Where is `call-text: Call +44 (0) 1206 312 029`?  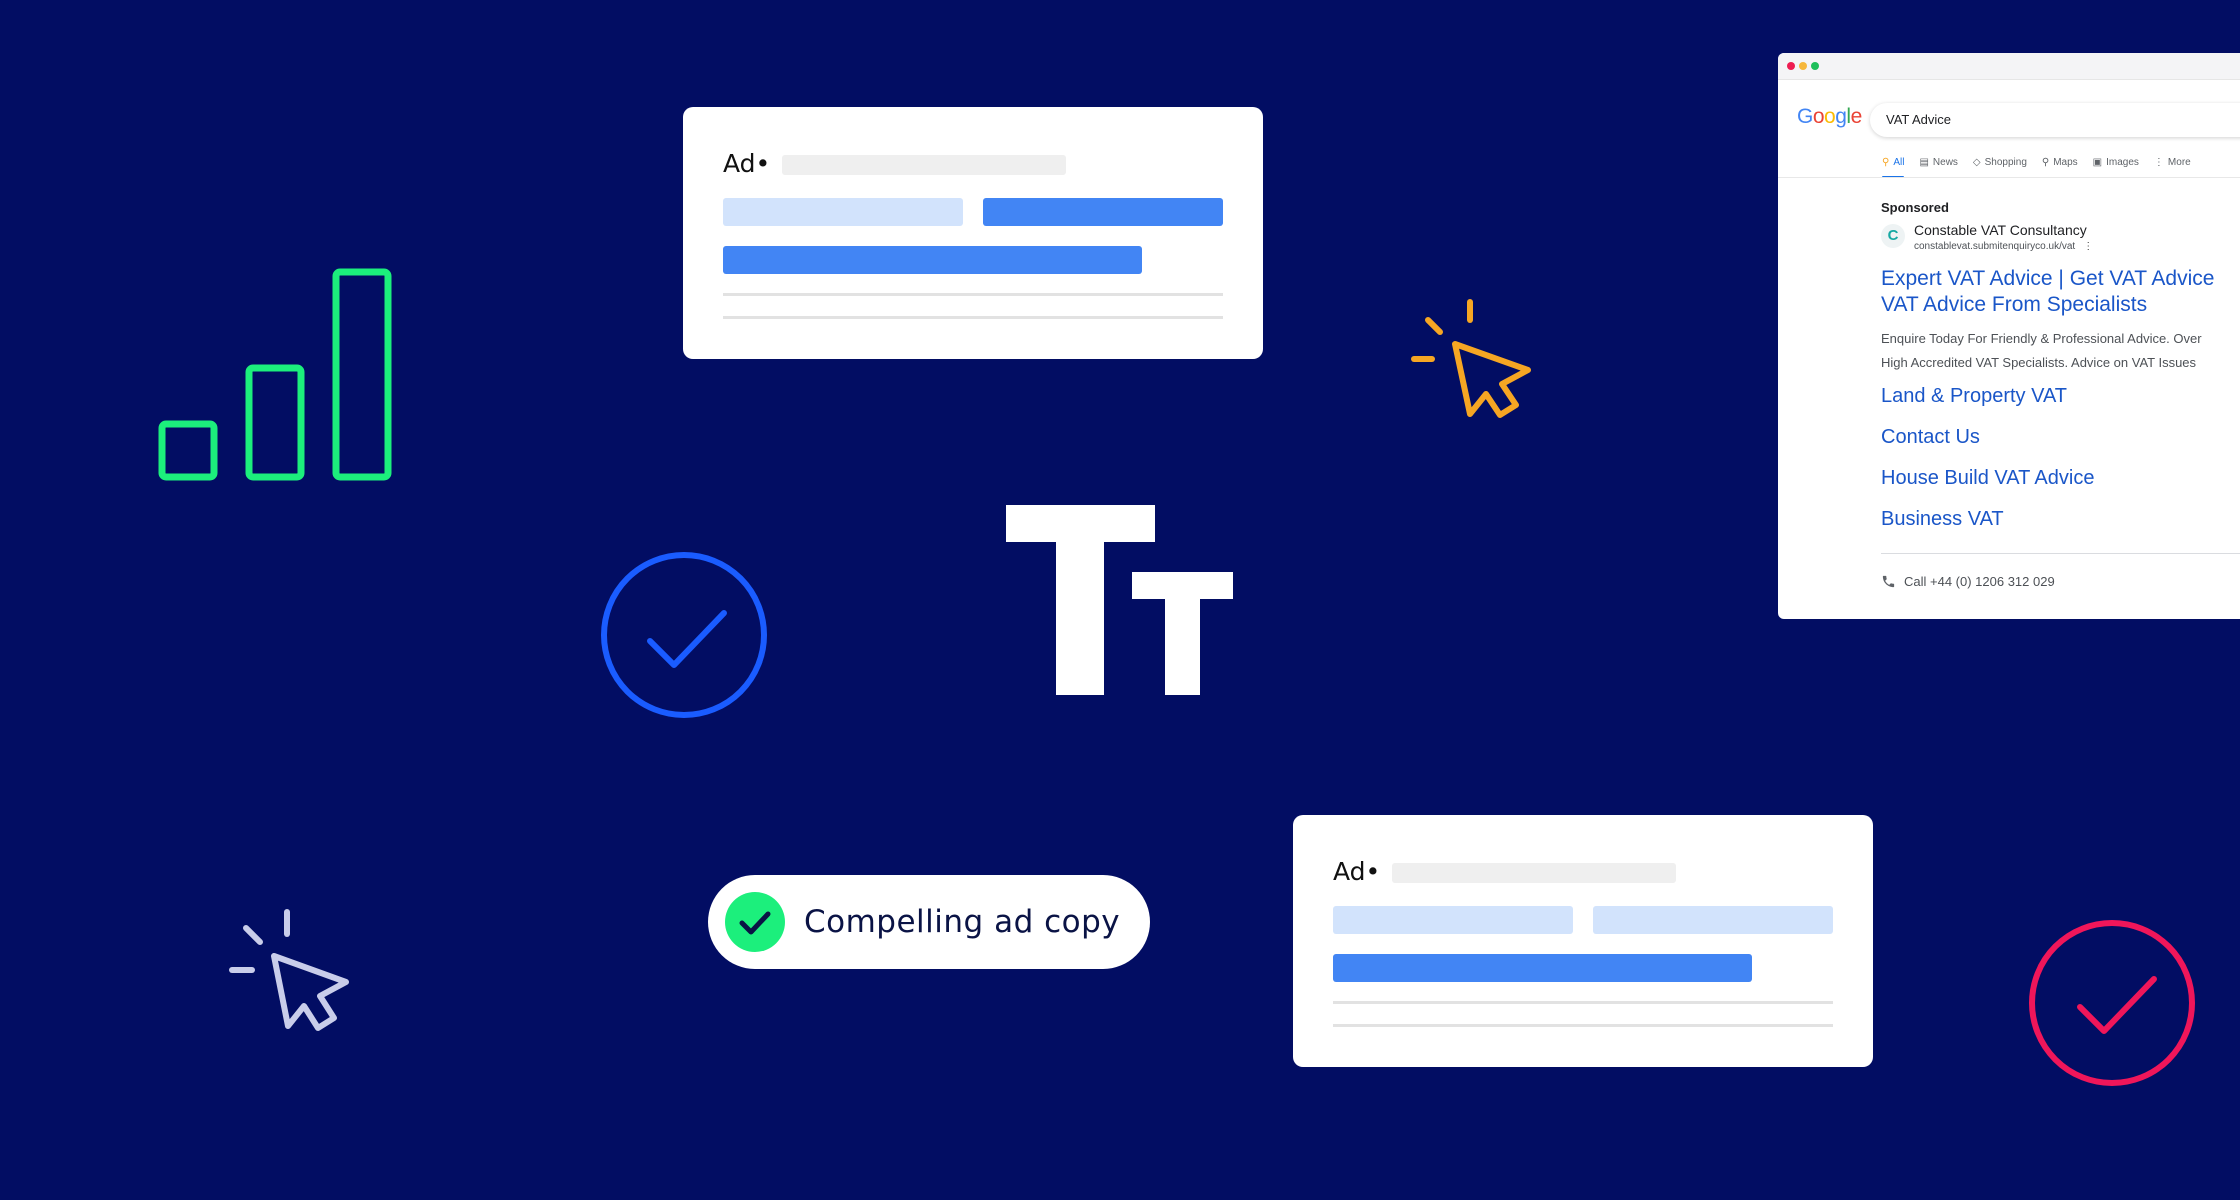
call-text: Call +44 (0) 1206 312 029 is located at coordinates (1979, 581).